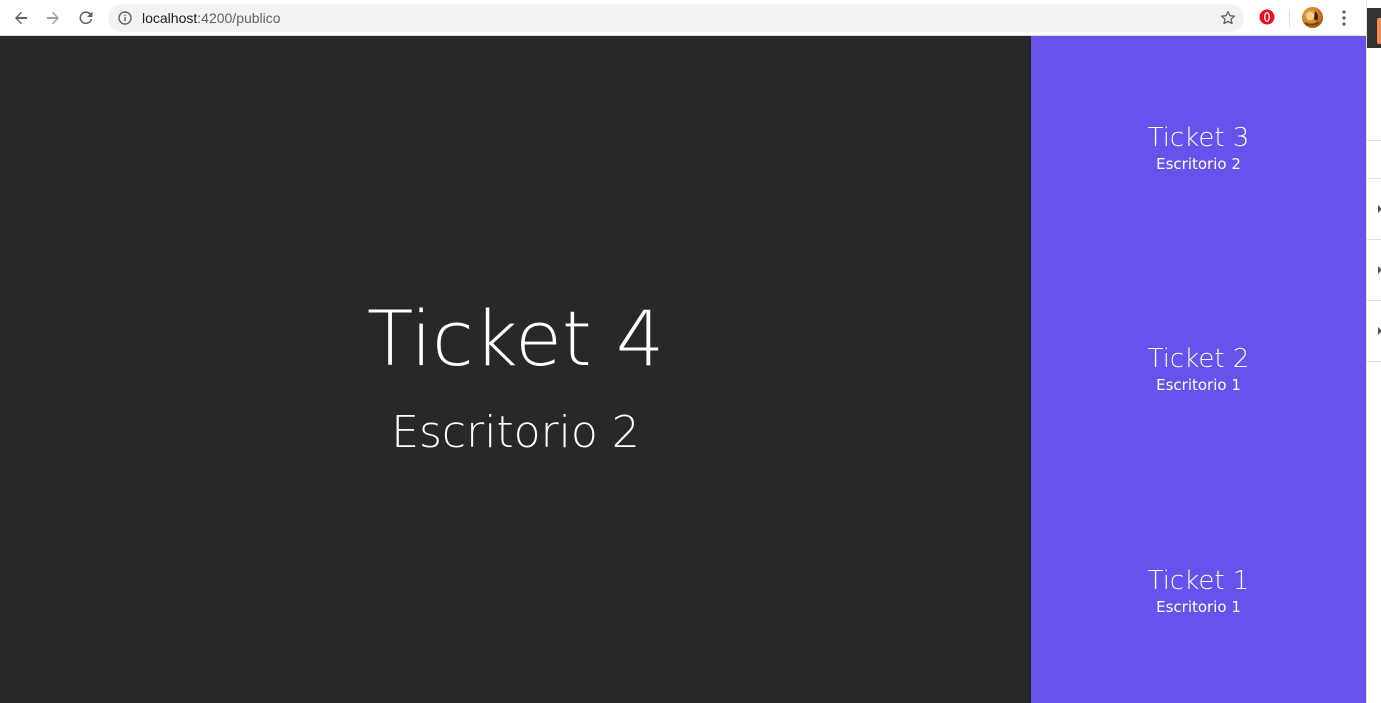 The width and height of the screenshot is (1381, 703). I want to click on reload-icon, so click(86, 18).